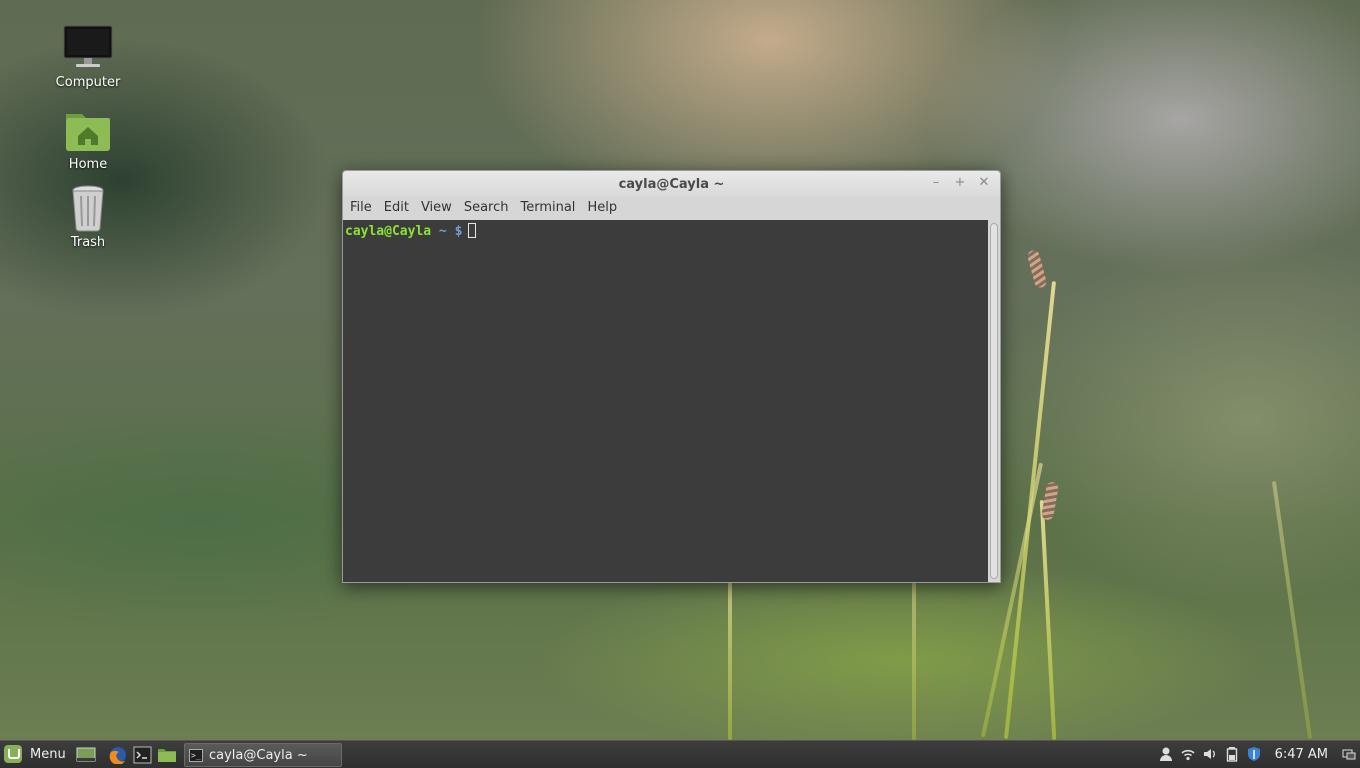 The width and height of the screenshot is (1360, 768). I want to click on mint-logo-icon, so click(13, 754).